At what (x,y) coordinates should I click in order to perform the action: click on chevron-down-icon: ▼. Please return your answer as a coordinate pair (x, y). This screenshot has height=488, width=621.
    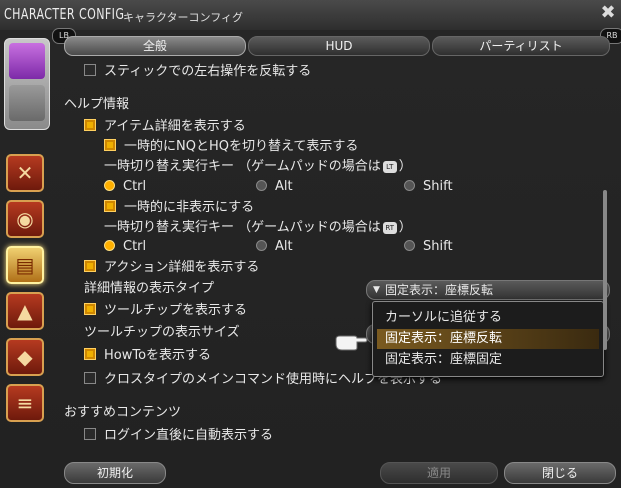
    Looking at the image, I should click on (376, 290).